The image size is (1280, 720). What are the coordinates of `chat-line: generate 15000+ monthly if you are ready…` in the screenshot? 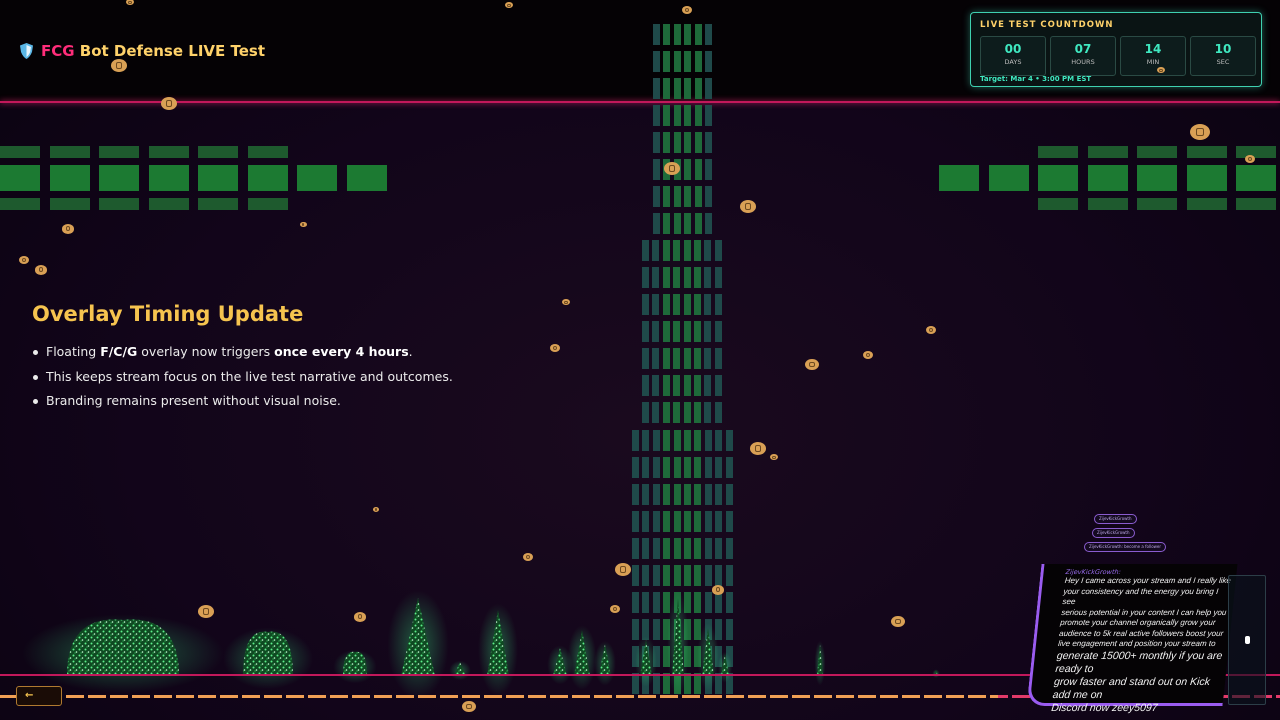 It's located at (1138, 662).